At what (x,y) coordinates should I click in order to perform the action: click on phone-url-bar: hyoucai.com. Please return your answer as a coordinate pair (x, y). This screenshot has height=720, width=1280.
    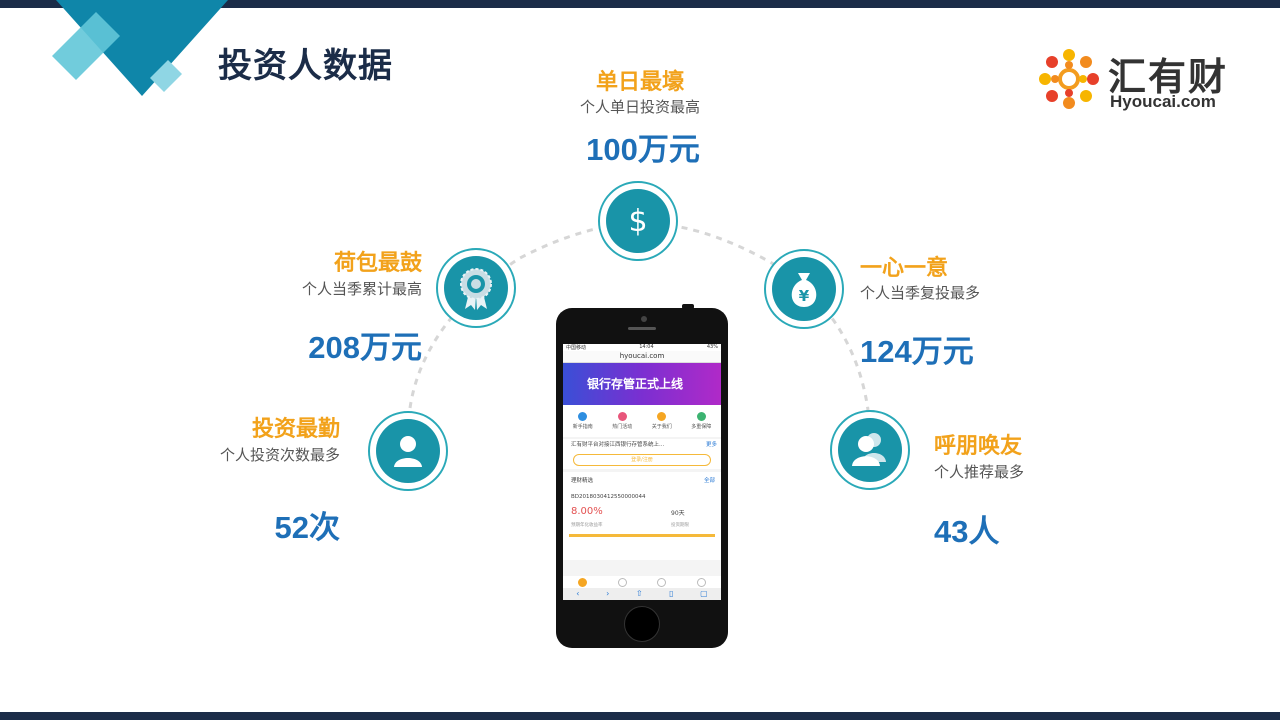
    Looking at the image, I should click on (642, 357).